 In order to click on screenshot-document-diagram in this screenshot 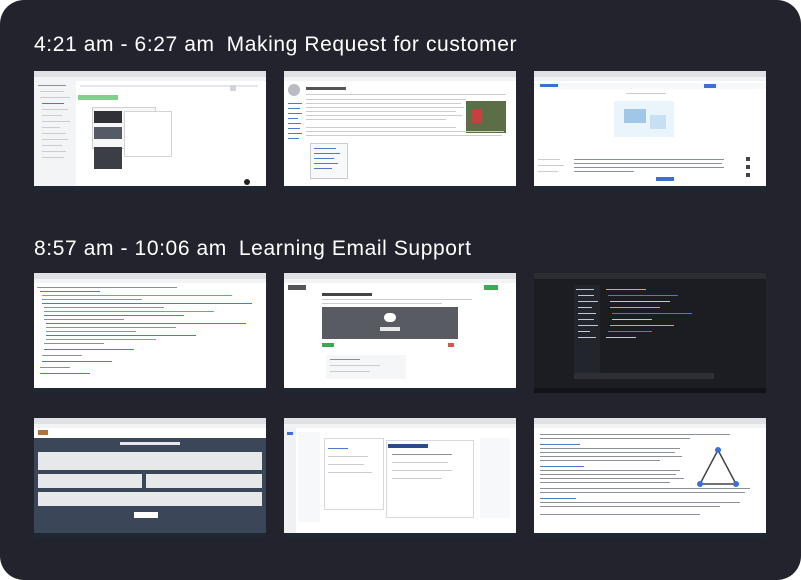, I will do `click(650, 478)`.